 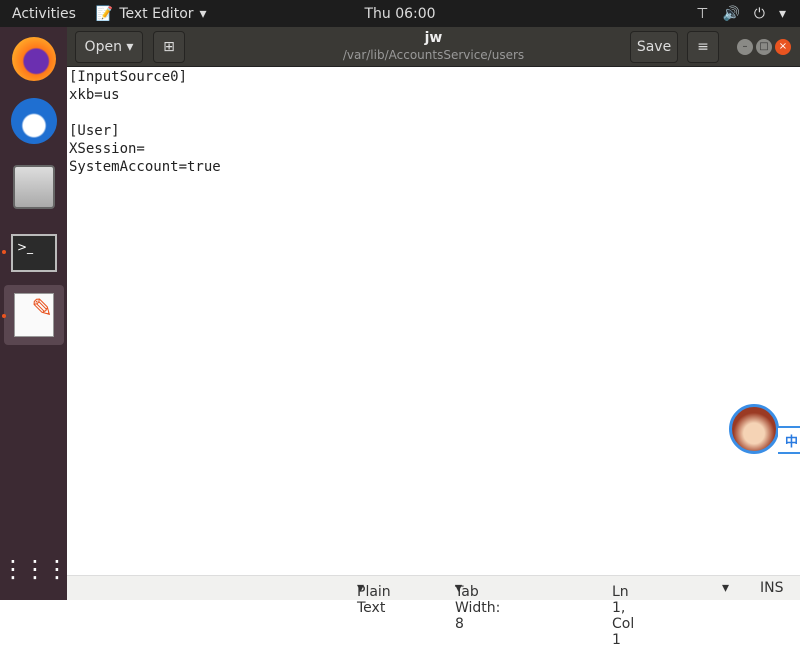 I want to click on insert-mode: INS, so click(x=772, y=588).